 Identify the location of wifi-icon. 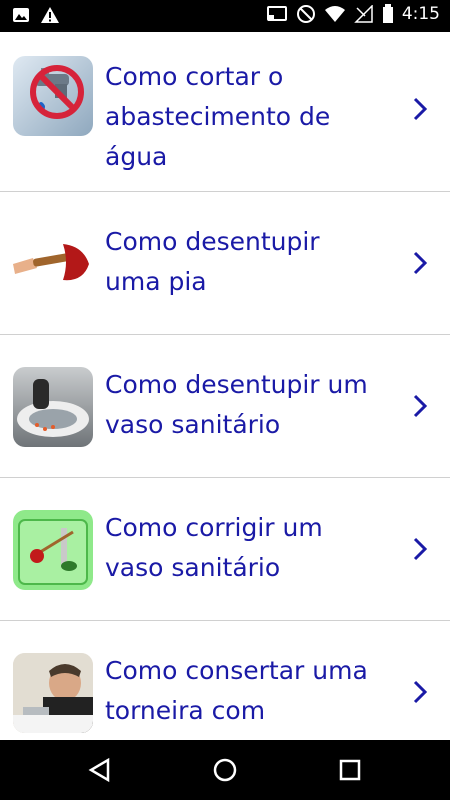
(334, 14).